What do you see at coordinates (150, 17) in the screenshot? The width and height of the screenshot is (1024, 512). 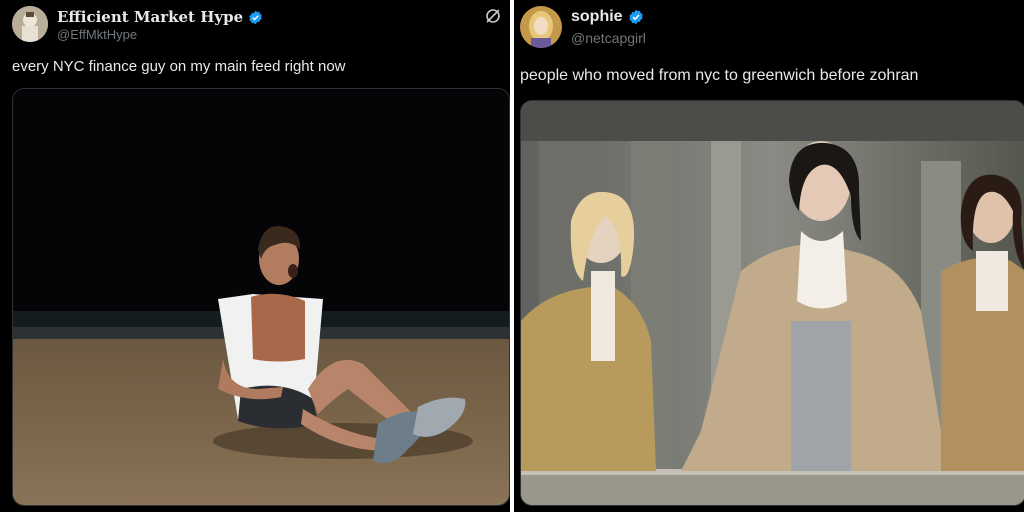 I see `display-name-text: Efficient Market Hype` at bounding box center [150, 17].